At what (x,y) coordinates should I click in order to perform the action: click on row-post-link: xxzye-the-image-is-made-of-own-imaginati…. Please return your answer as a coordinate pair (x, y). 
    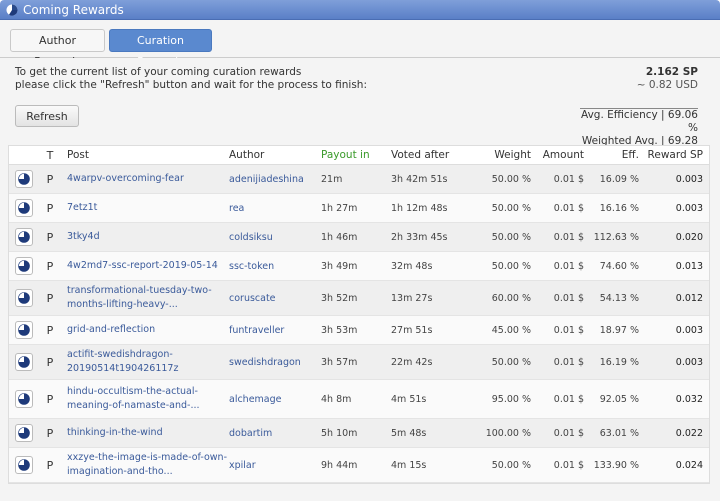
    Looking at the image, I should click on (145, 465).